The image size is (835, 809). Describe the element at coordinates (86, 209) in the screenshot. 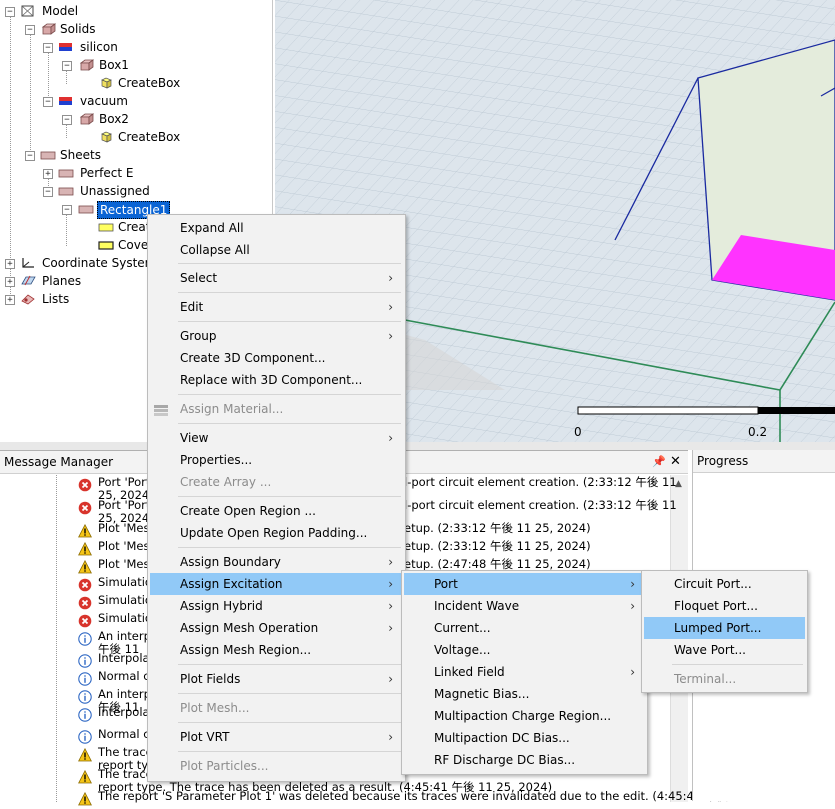

I see `sheet-icon` at that location.